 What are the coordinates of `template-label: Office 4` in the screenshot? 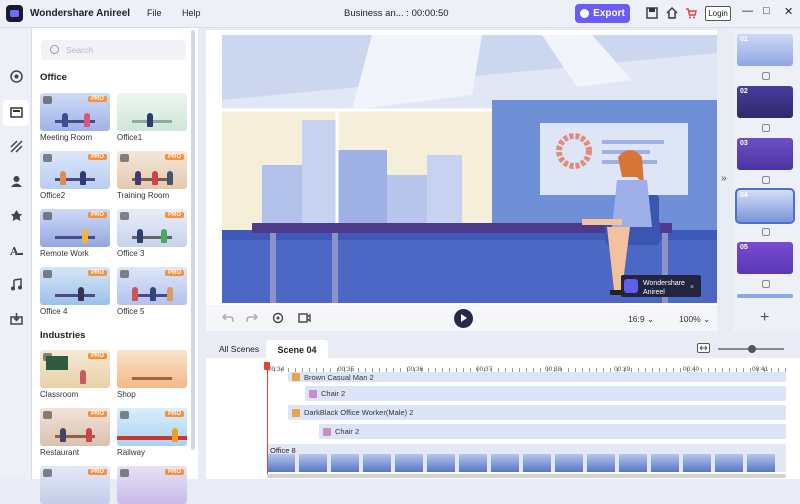 It's located at (54, 311).